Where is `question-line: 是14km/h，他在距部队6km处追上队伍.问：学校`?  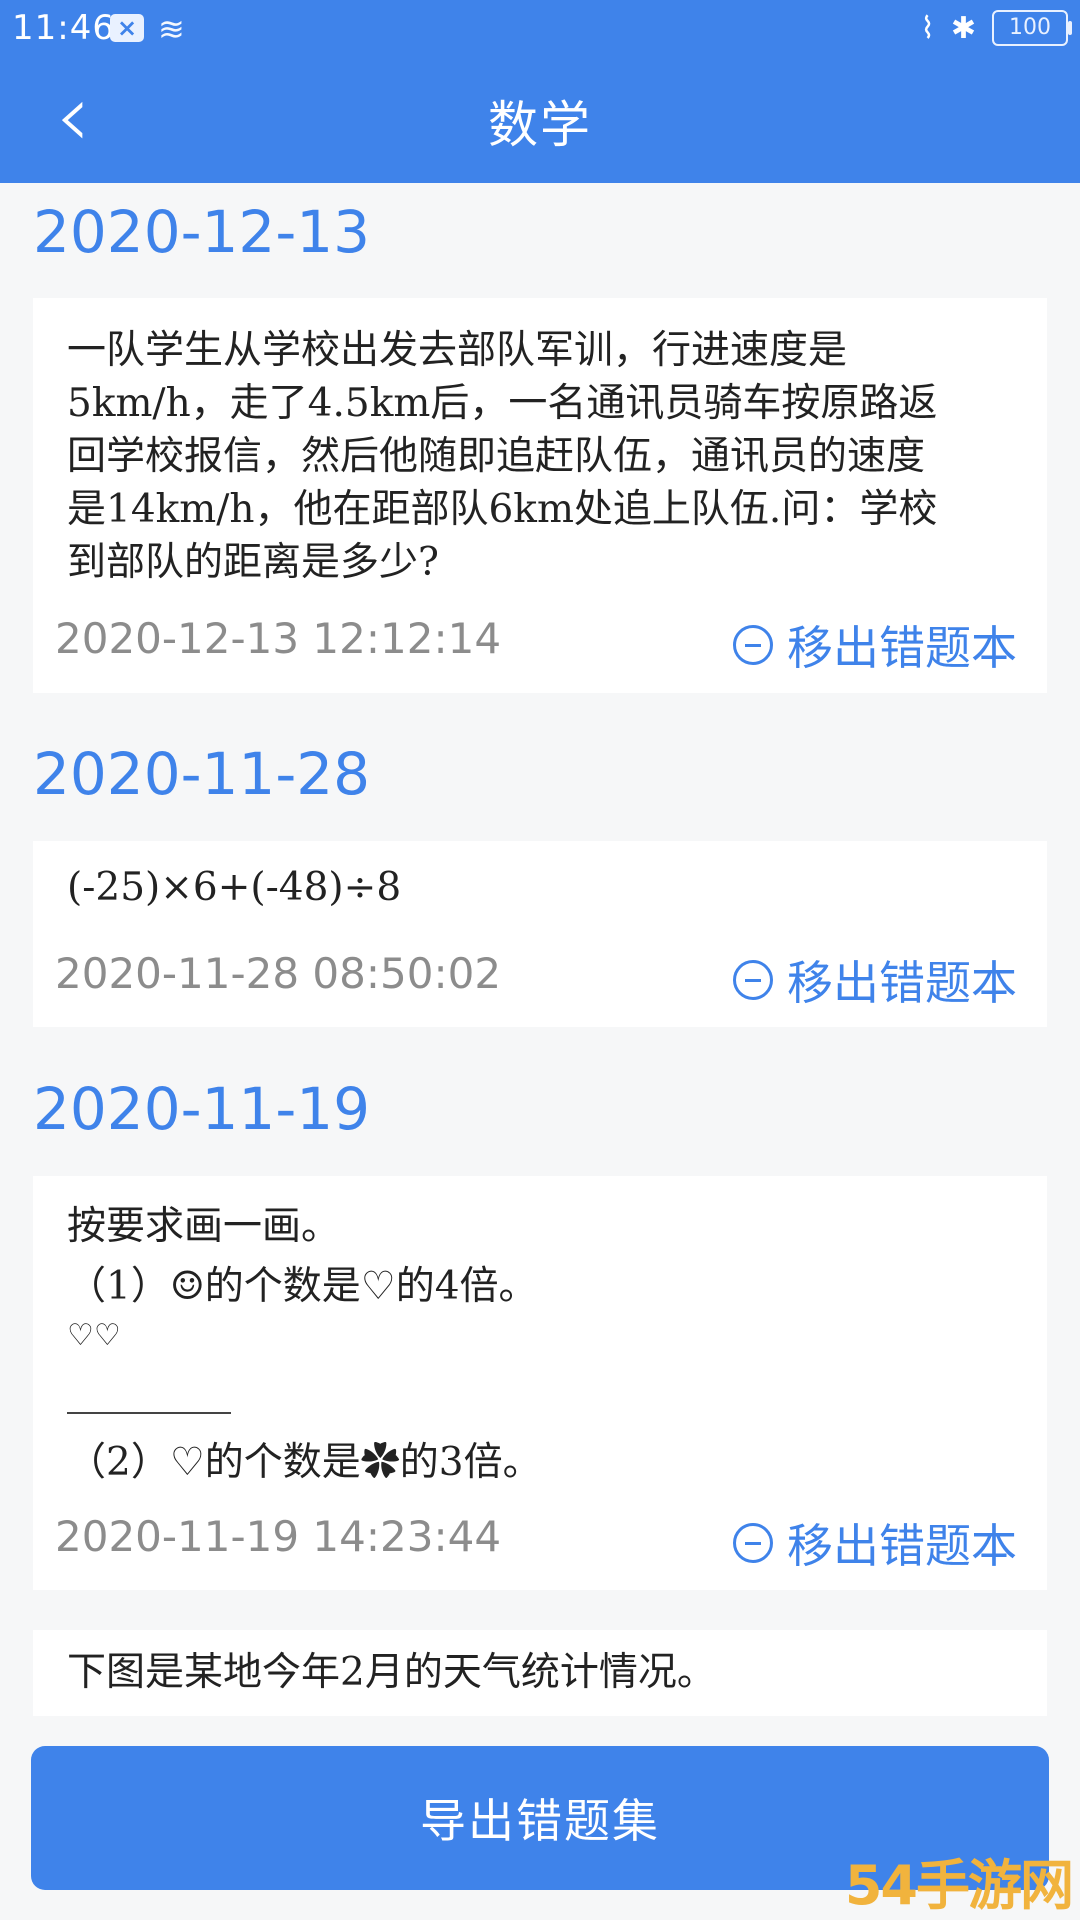 question-line: 是14km/h，他在距部队6km处追上队伍.问：学校 is located at coordinates (502, 509).